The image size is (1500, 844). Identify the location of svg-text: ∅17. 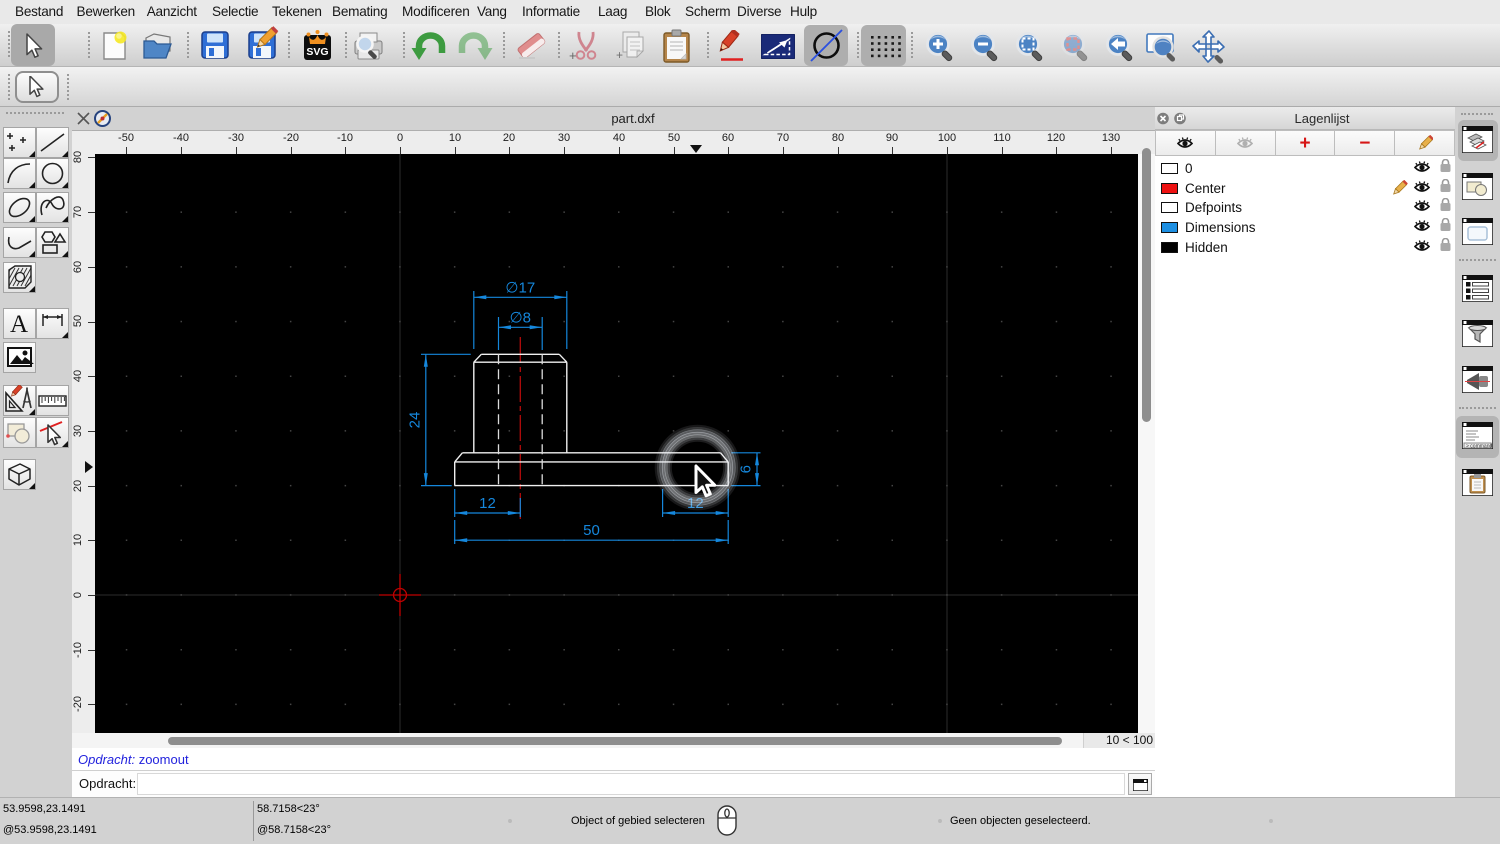
(520, 287).